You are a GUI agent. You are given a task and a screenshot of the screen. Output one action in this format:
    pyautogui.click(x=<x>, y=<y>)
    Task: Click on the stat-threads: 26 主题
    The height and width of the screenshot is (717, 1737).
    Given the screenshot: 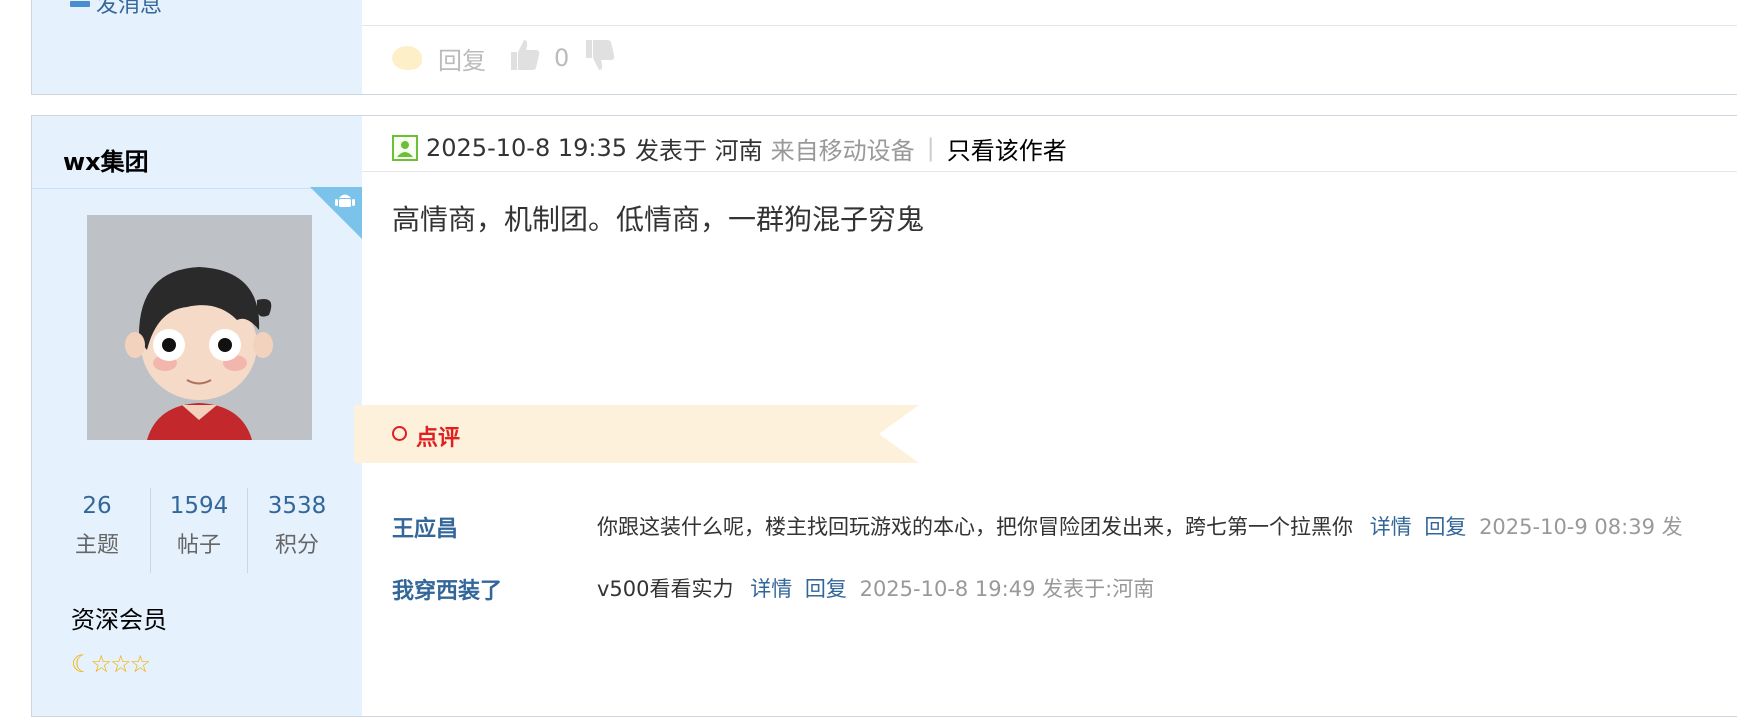 What is the action you would take?
    pyautogui.click(x=97, y=526)
    